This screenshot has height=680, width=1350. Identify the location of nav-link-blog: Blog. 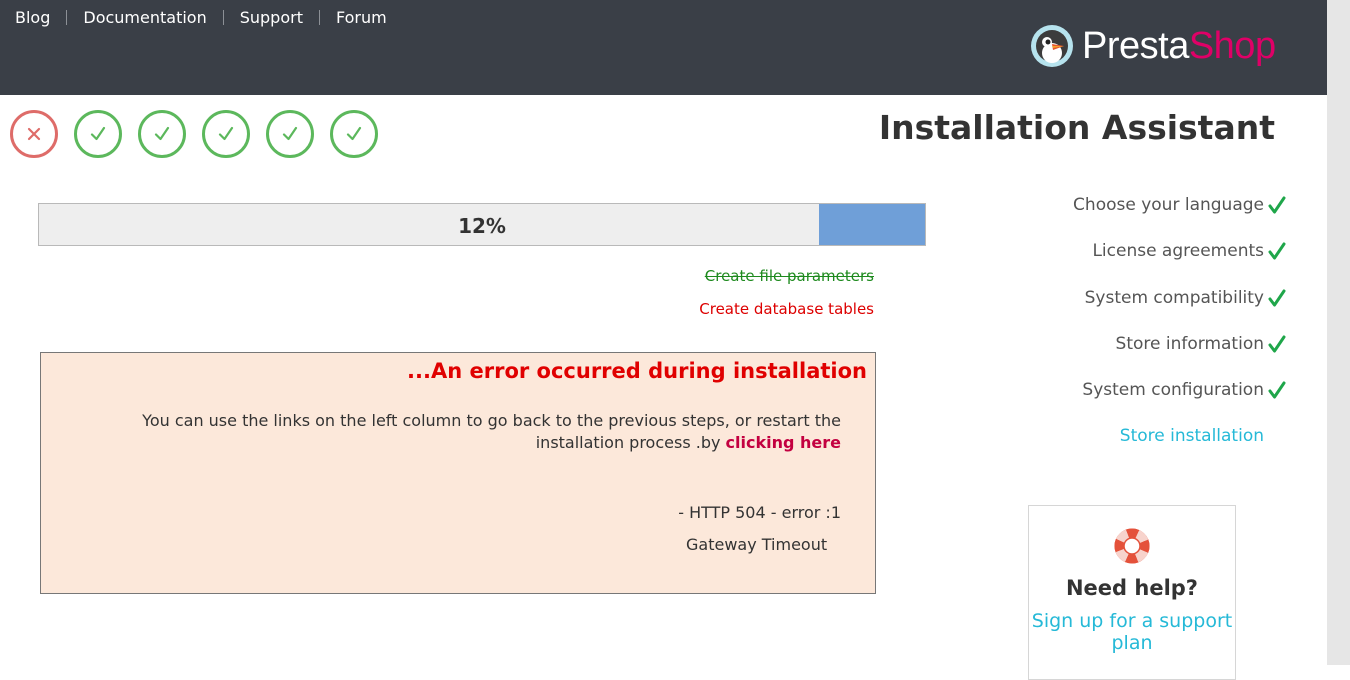
(32, 17).